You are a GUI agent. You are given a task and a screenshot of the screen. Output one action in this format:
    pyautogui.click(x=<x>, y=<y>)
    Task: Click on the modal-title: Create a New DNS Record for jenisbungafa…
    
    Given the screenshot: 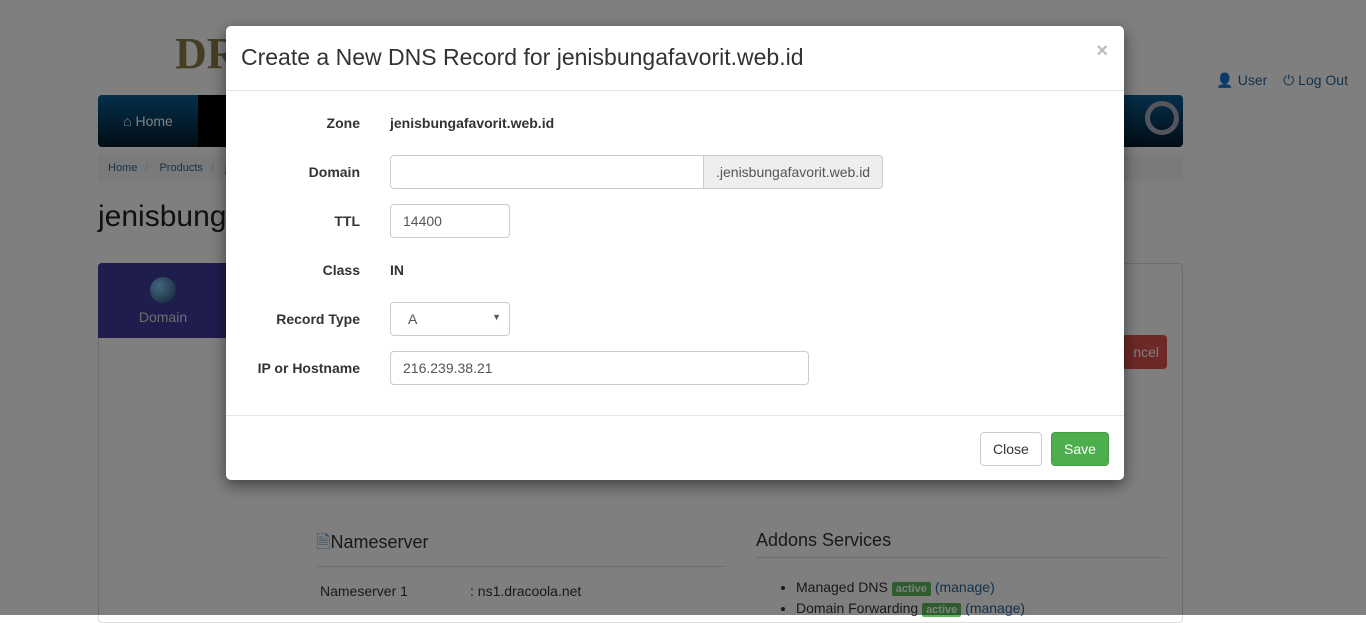 What is the action you would take?
    pyautogui.click(x=522, y=57)
    